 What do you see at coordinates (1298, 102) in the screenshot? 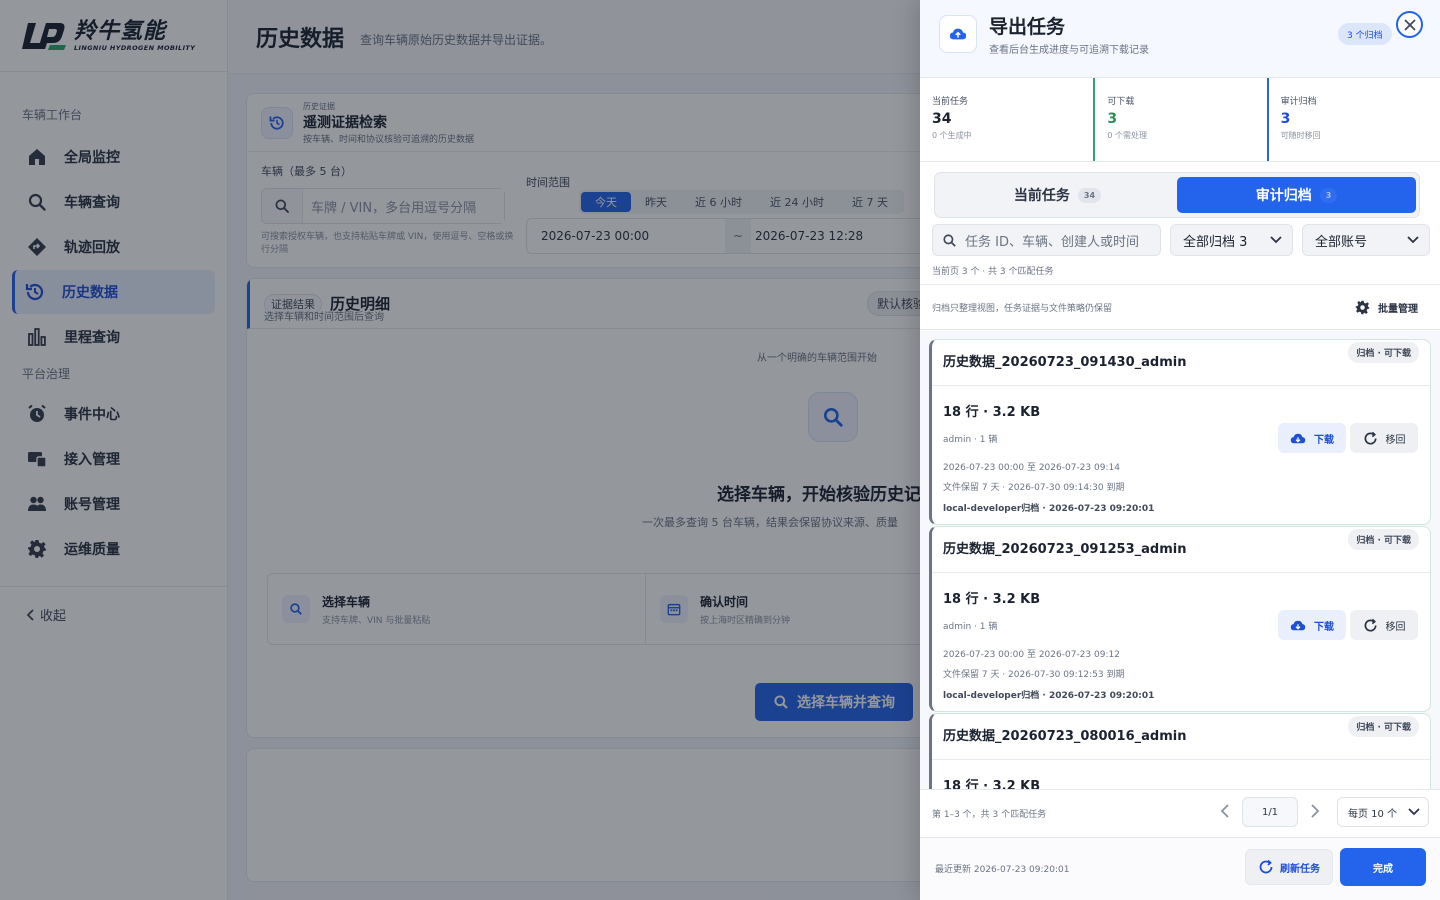
I see `stat-label: 审计归档` at bounding box center [1298, 102].